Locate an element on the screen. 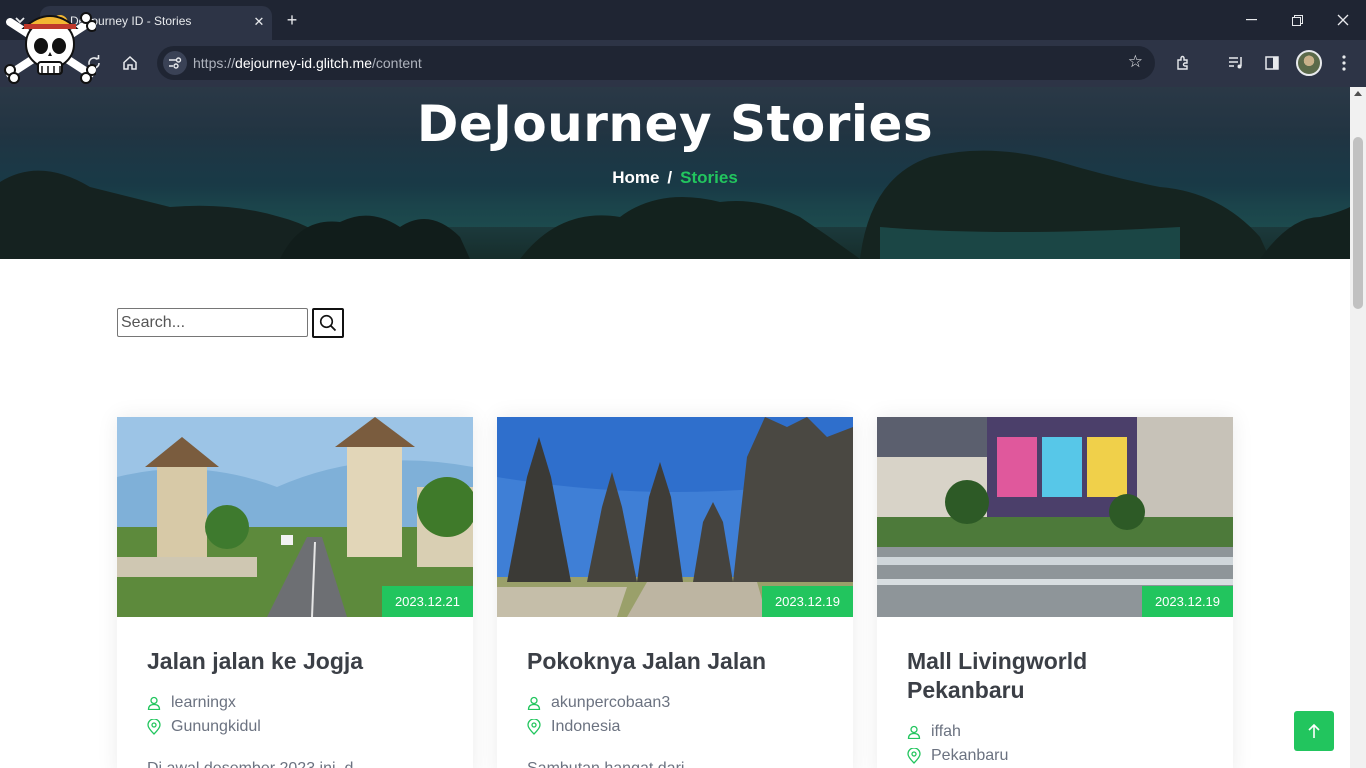 The height and width of the screenshot is (768, 1366). avatar is located at coordinates (1309, 63).